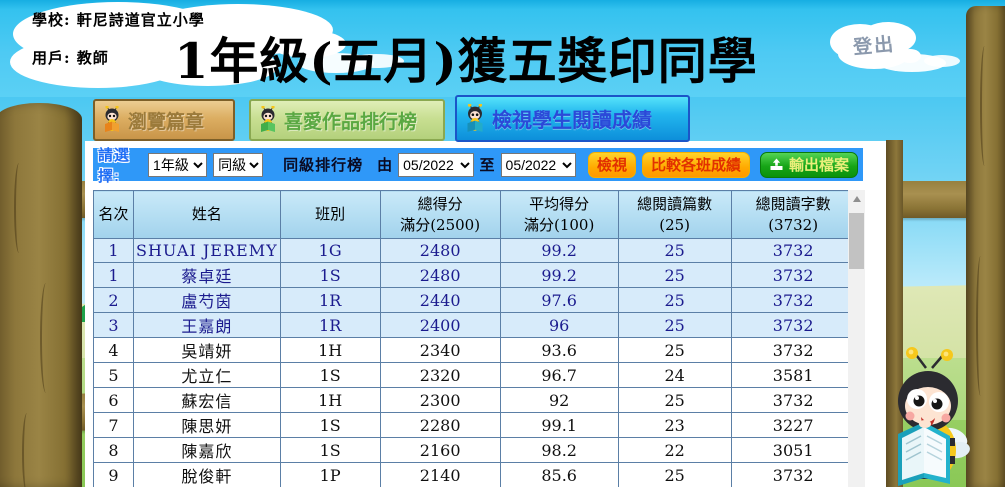  Describe the element at coordinates (440, 350) in the screenshot. I see `cell-total: 2340` at that location.